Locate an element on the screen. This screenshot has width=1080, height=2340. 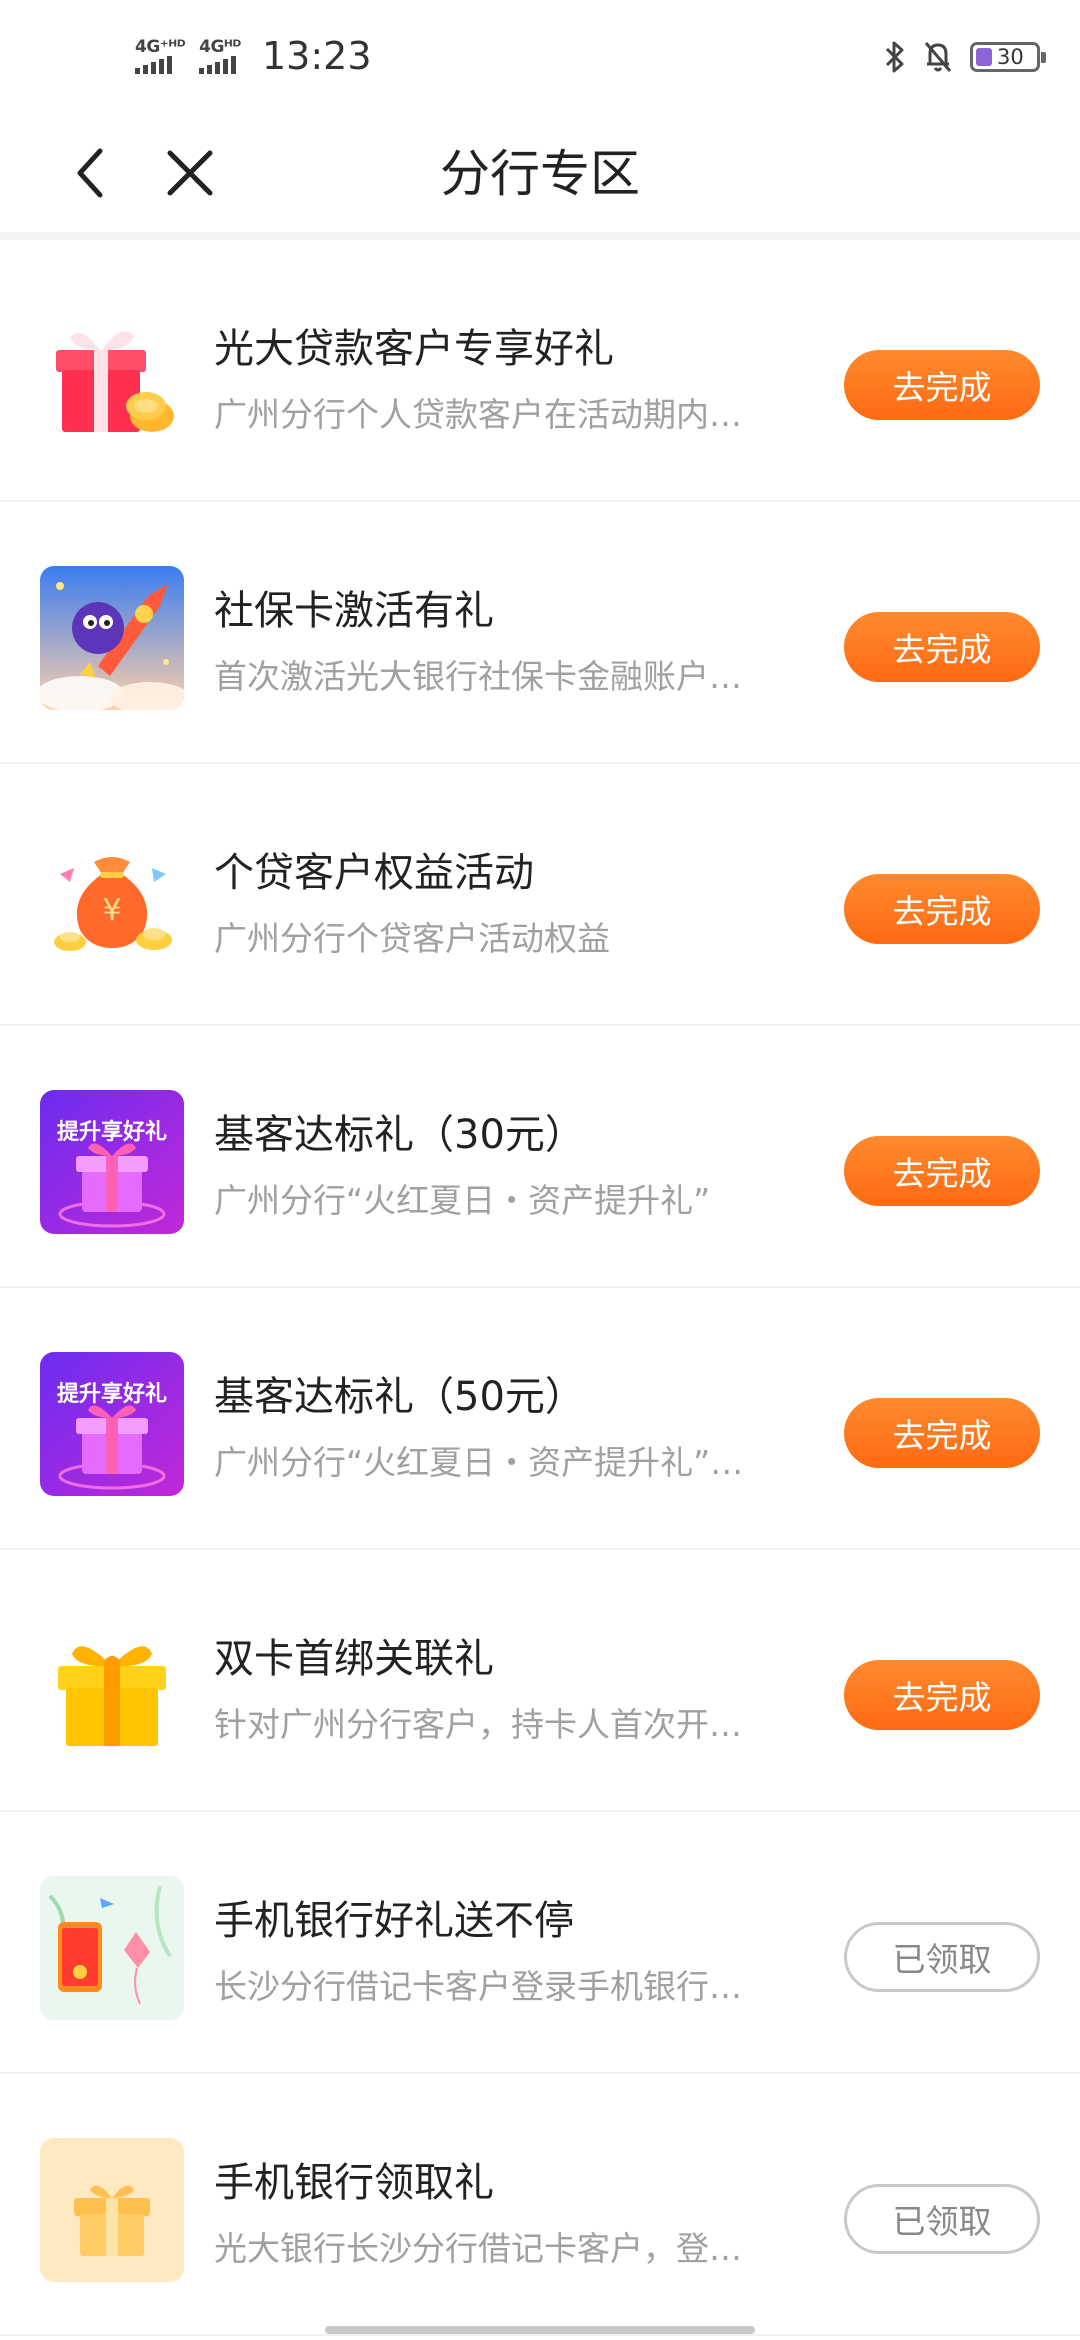
battery-level: 30 is located at coordinates (1010, 57).